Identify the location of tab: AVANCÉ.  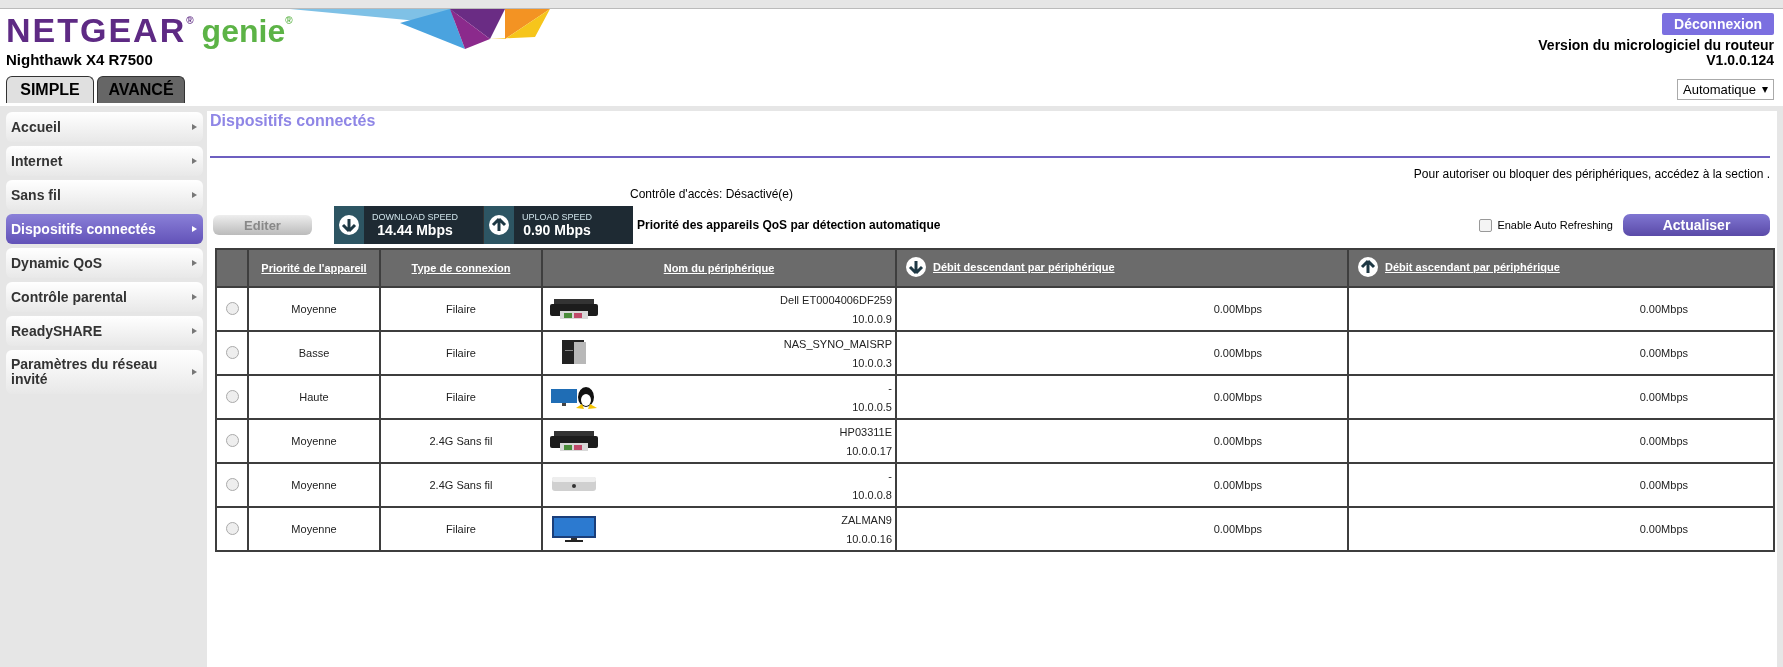
(141, 89).